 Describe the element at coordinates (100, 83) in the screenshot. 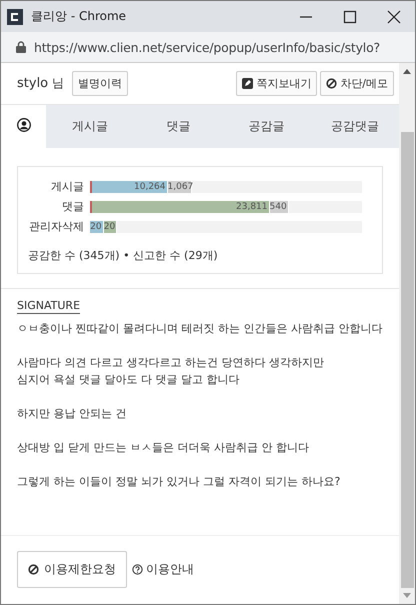

I see `nickname-history-button: 별명이력` at that location.